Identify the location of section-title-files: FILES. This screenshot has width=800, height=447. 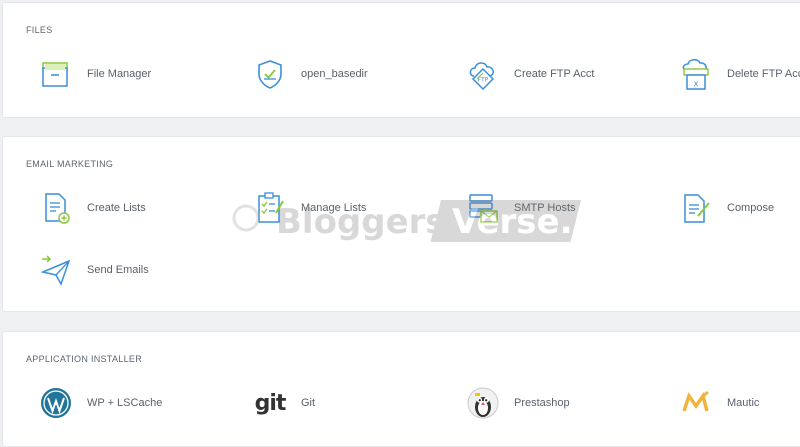
(39, 30).